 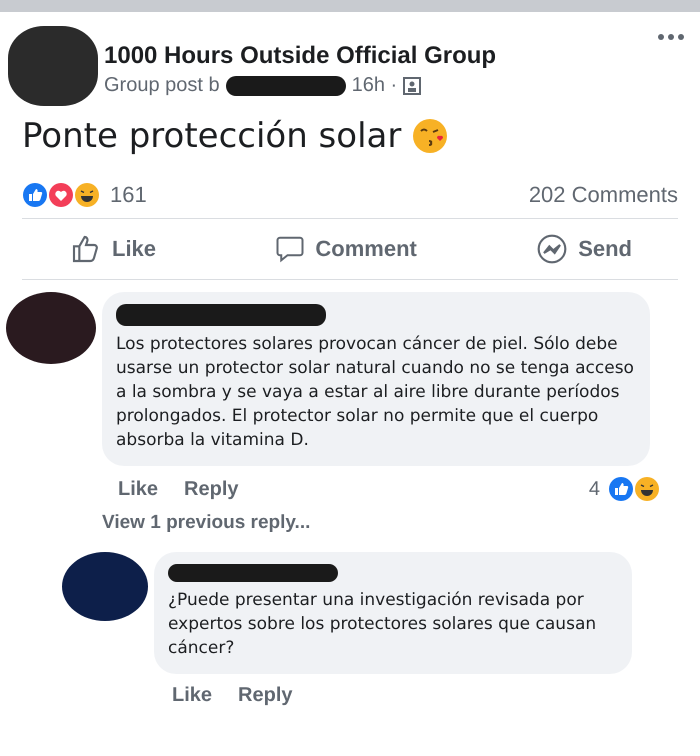 I want to click on speech-bubble-icon, so click(x=290, y=249).